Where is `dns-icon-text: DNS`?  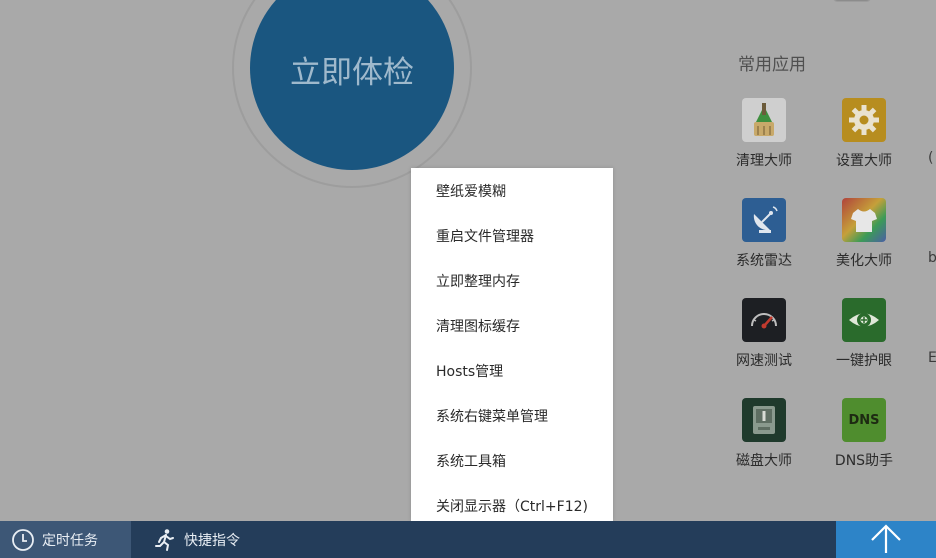
dns-icon-text: DNS is located at coordinates (864, 420).